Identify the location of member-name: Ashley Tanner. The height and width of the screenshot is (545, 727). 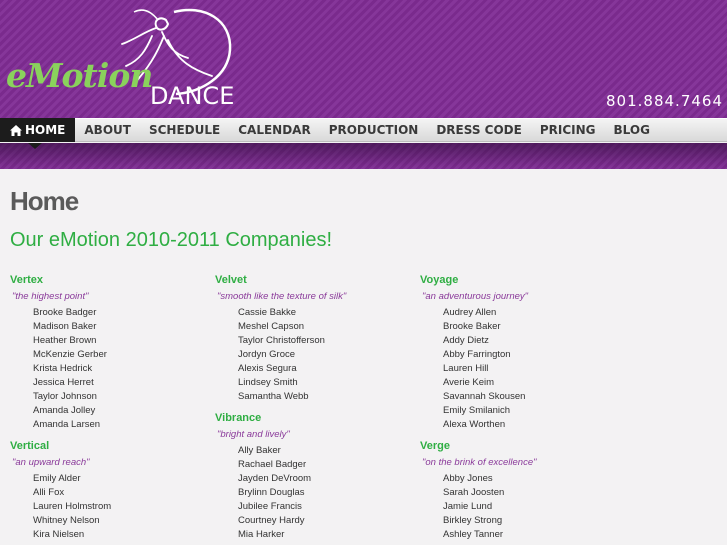
(473, 534).